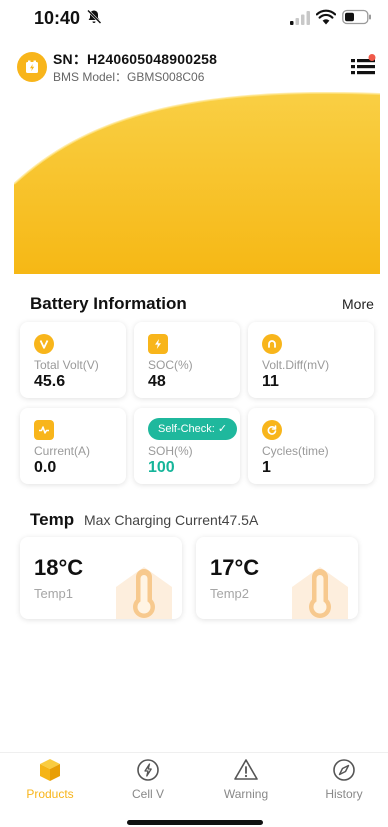 The height and width of the screenshot is (827, 388). I want to click on cube-icon, so click(50, 770).